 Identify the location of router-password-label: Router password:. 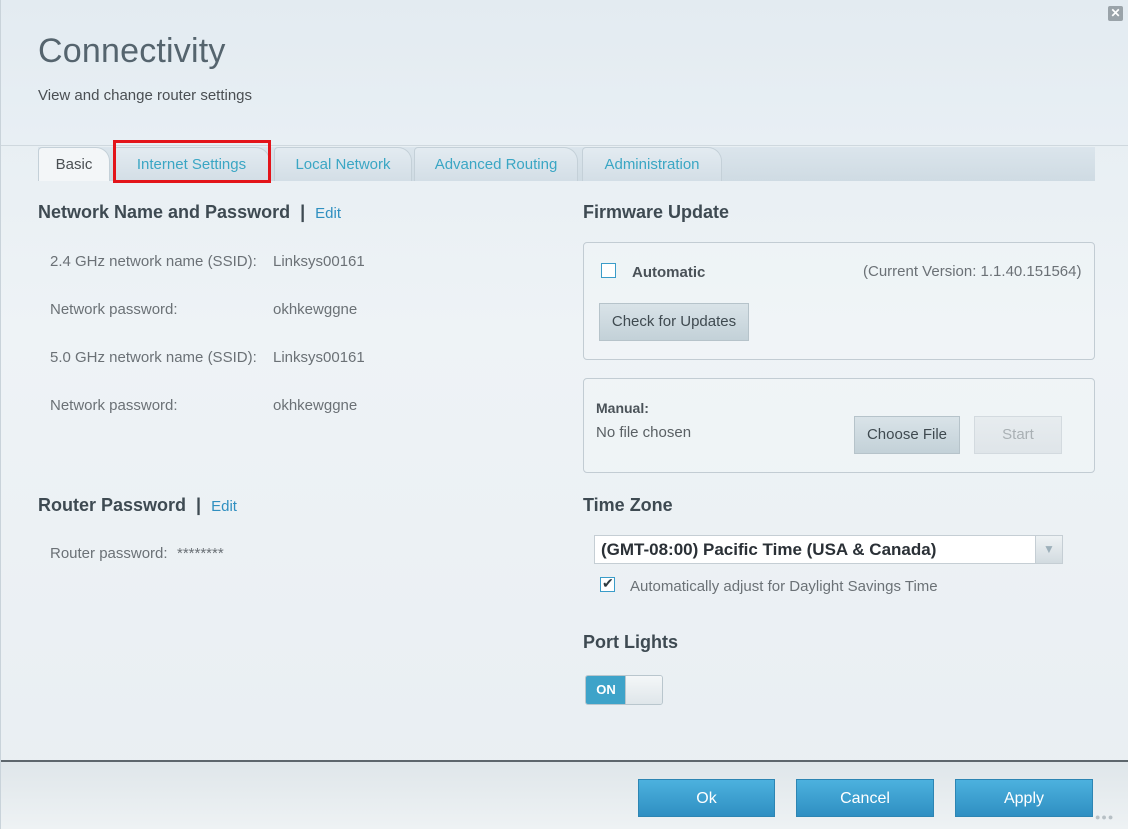
(109, 553).